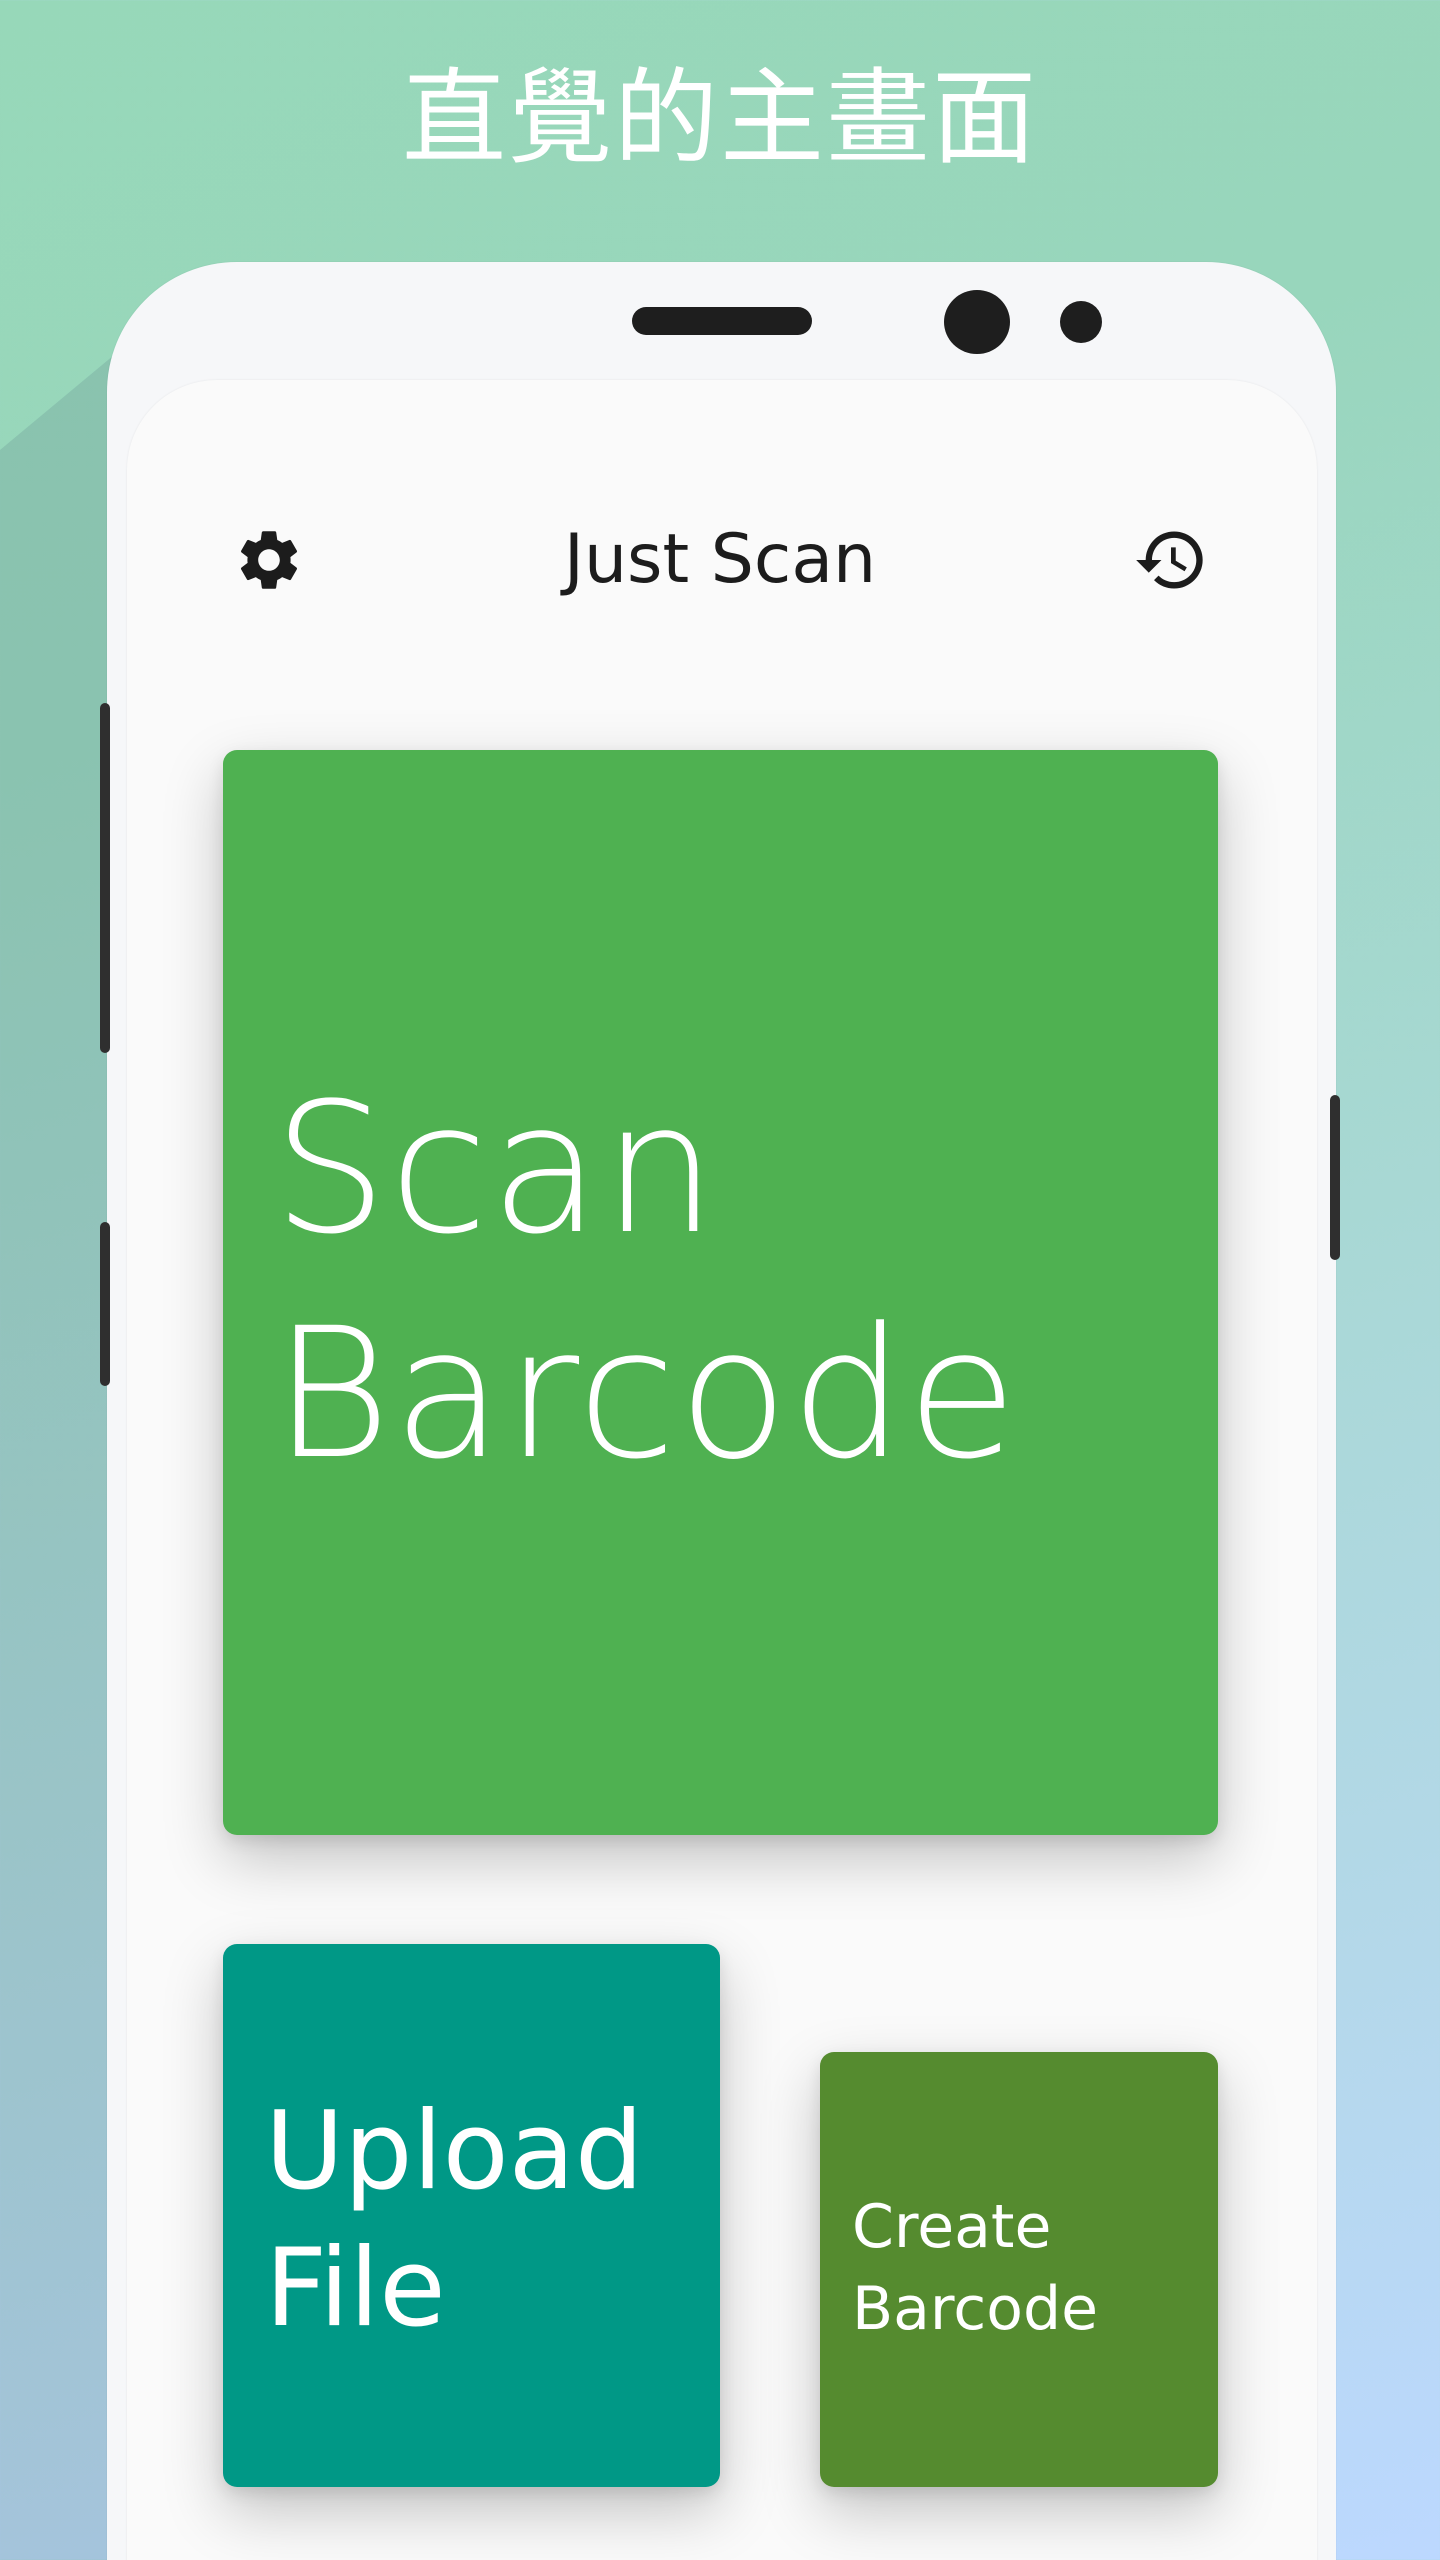 The height and width of the screenshot is (2560, 1440). Describe the element at coordinates (1335, 1177) in the screenshot. I see `phone-power-button` at that location.